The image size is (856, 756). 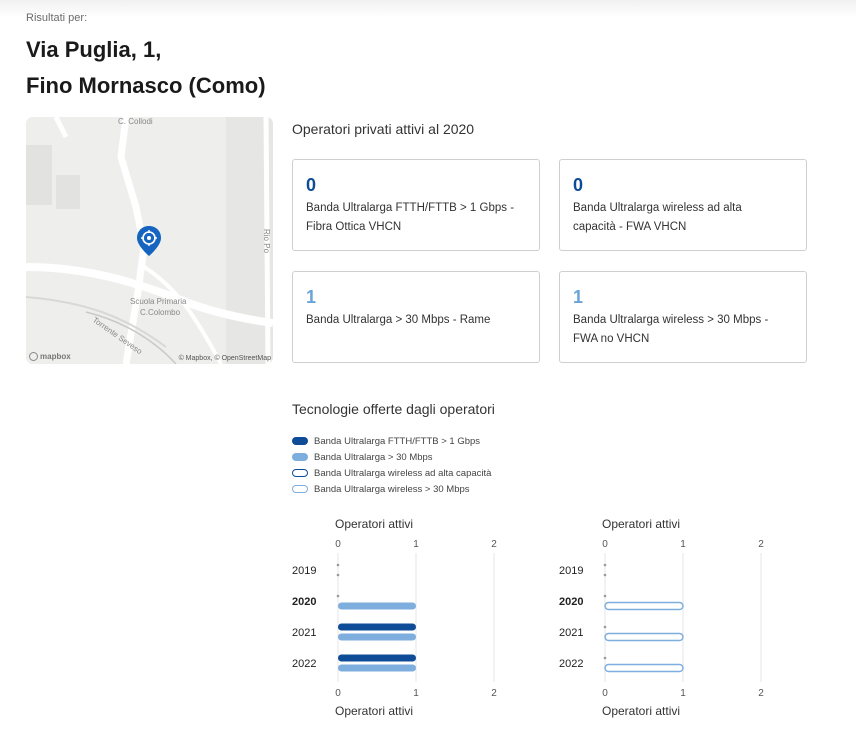 I want to click on address-line-2: Fino Mornasco (Como), so click(x=146, y=85).